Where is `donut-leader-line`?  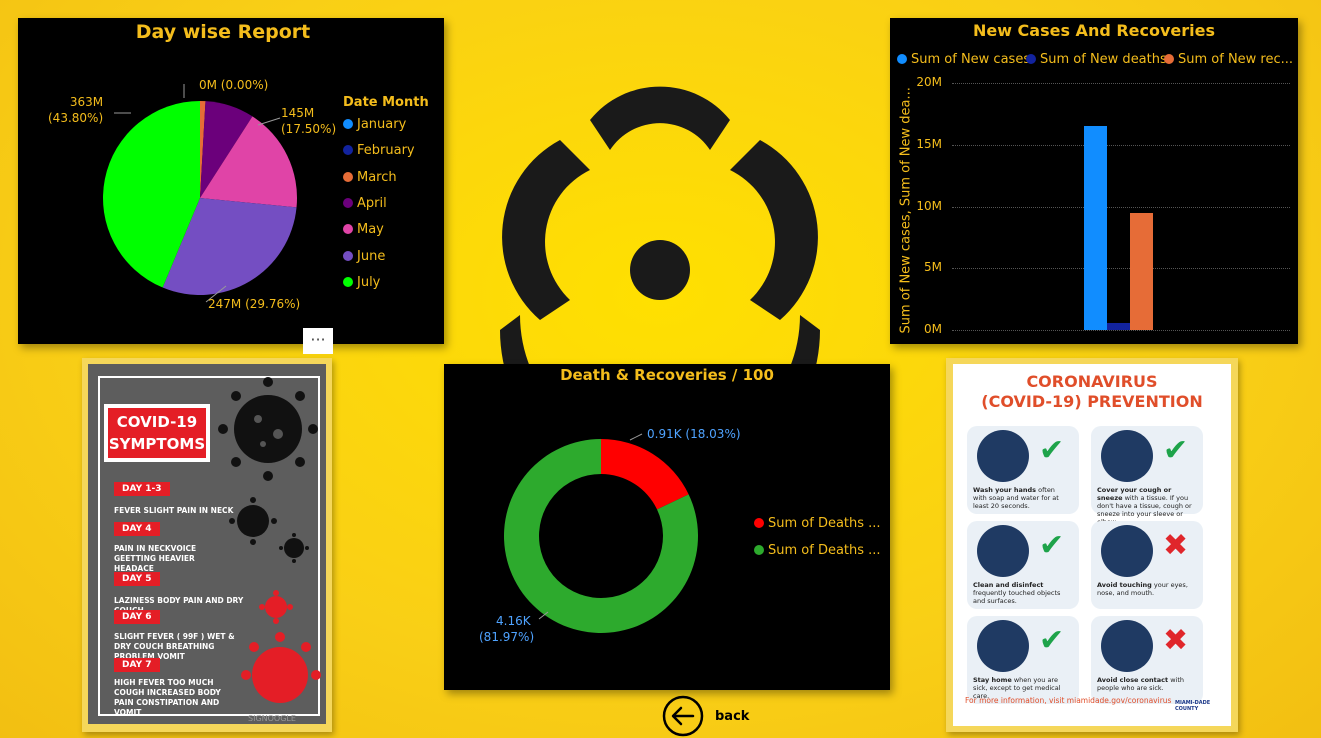 donut-leader-line is located at coordinates (636, 437).